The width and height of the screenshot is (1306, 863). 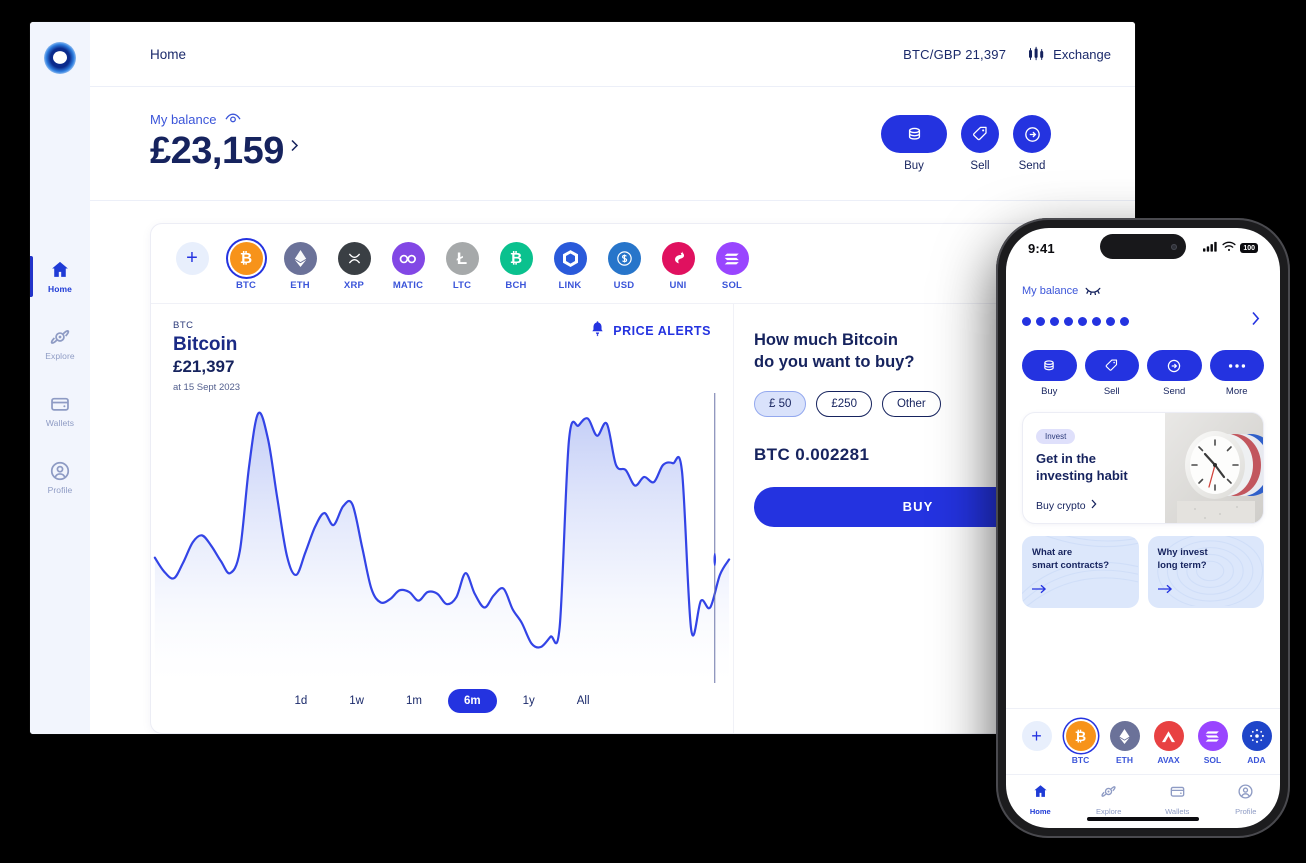 I want to click on quick-card-line1: Why invest, so click(x=1182, y=552).